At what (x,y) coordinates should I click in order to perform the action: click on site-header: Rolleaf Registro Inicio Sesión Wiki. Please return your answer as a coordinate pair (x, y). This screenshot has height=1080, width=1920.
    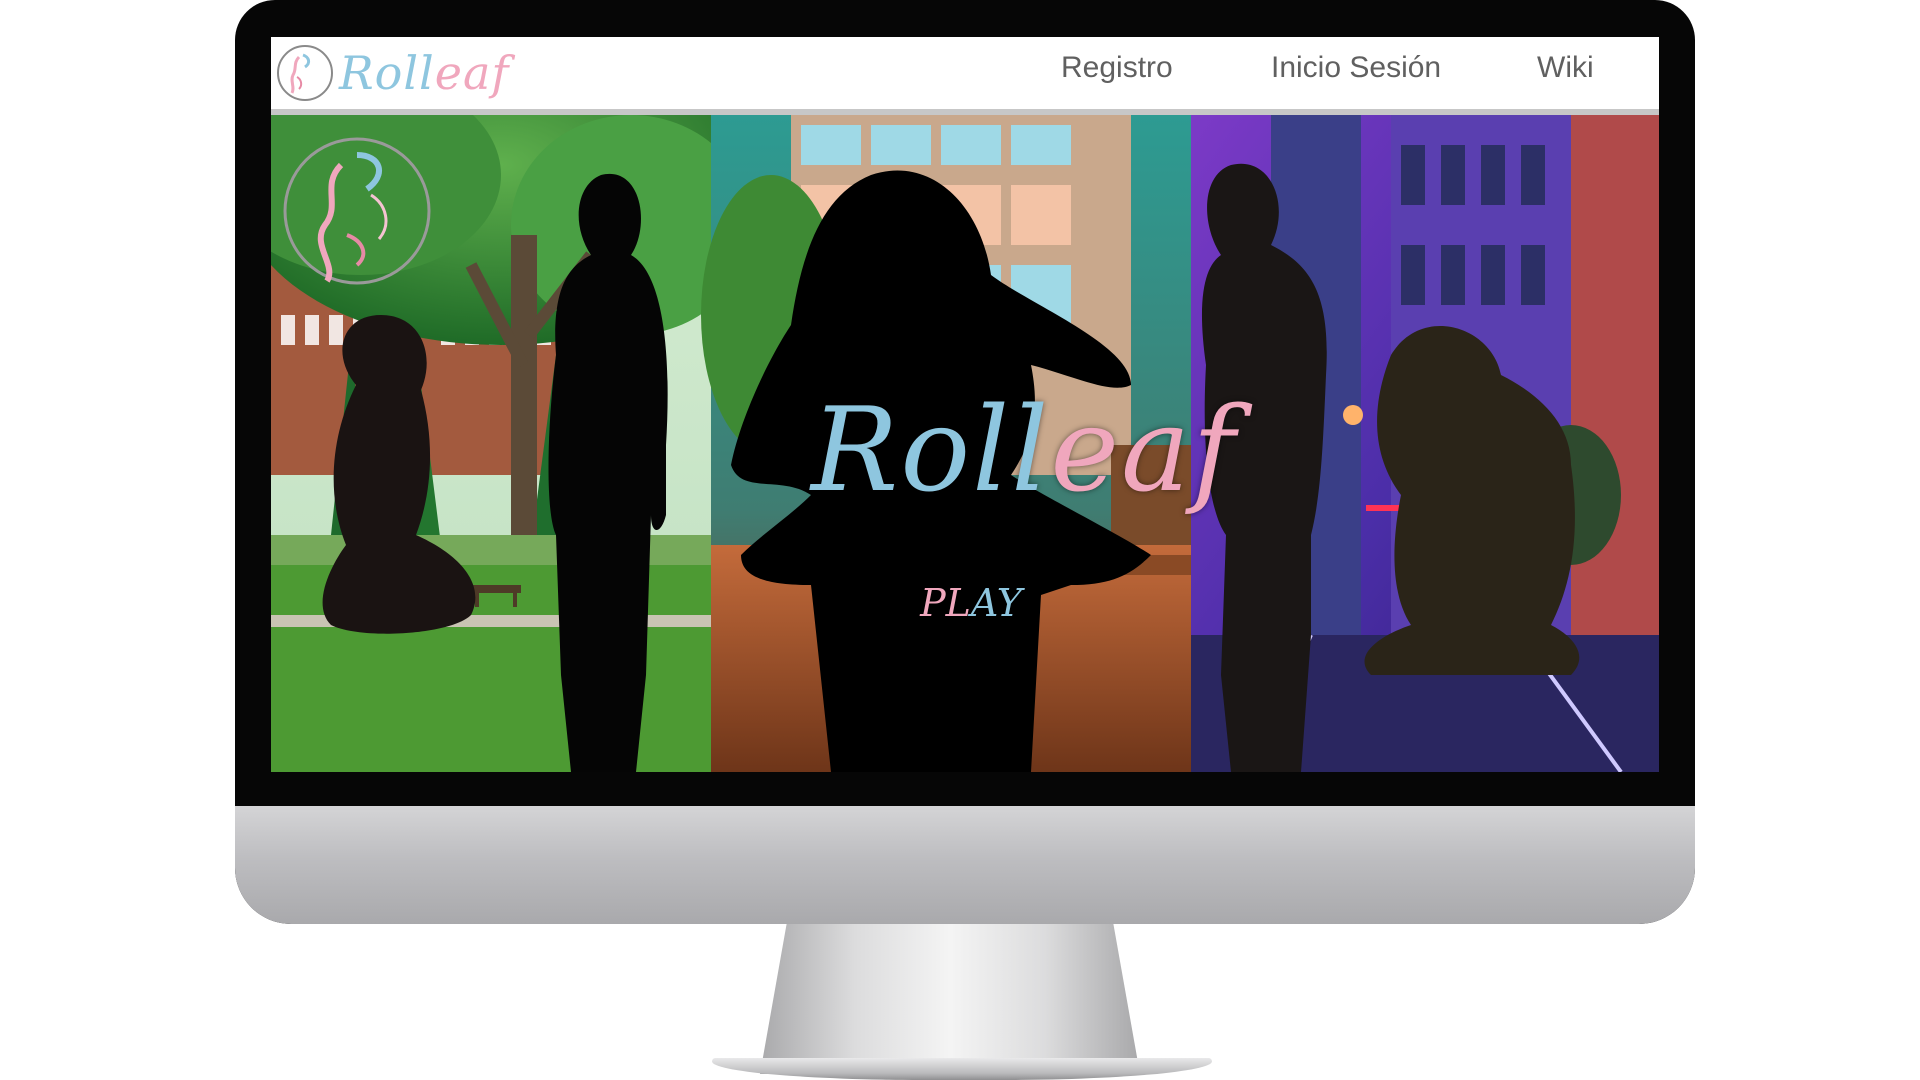
    Looking at the image, I should click on (965, 76).